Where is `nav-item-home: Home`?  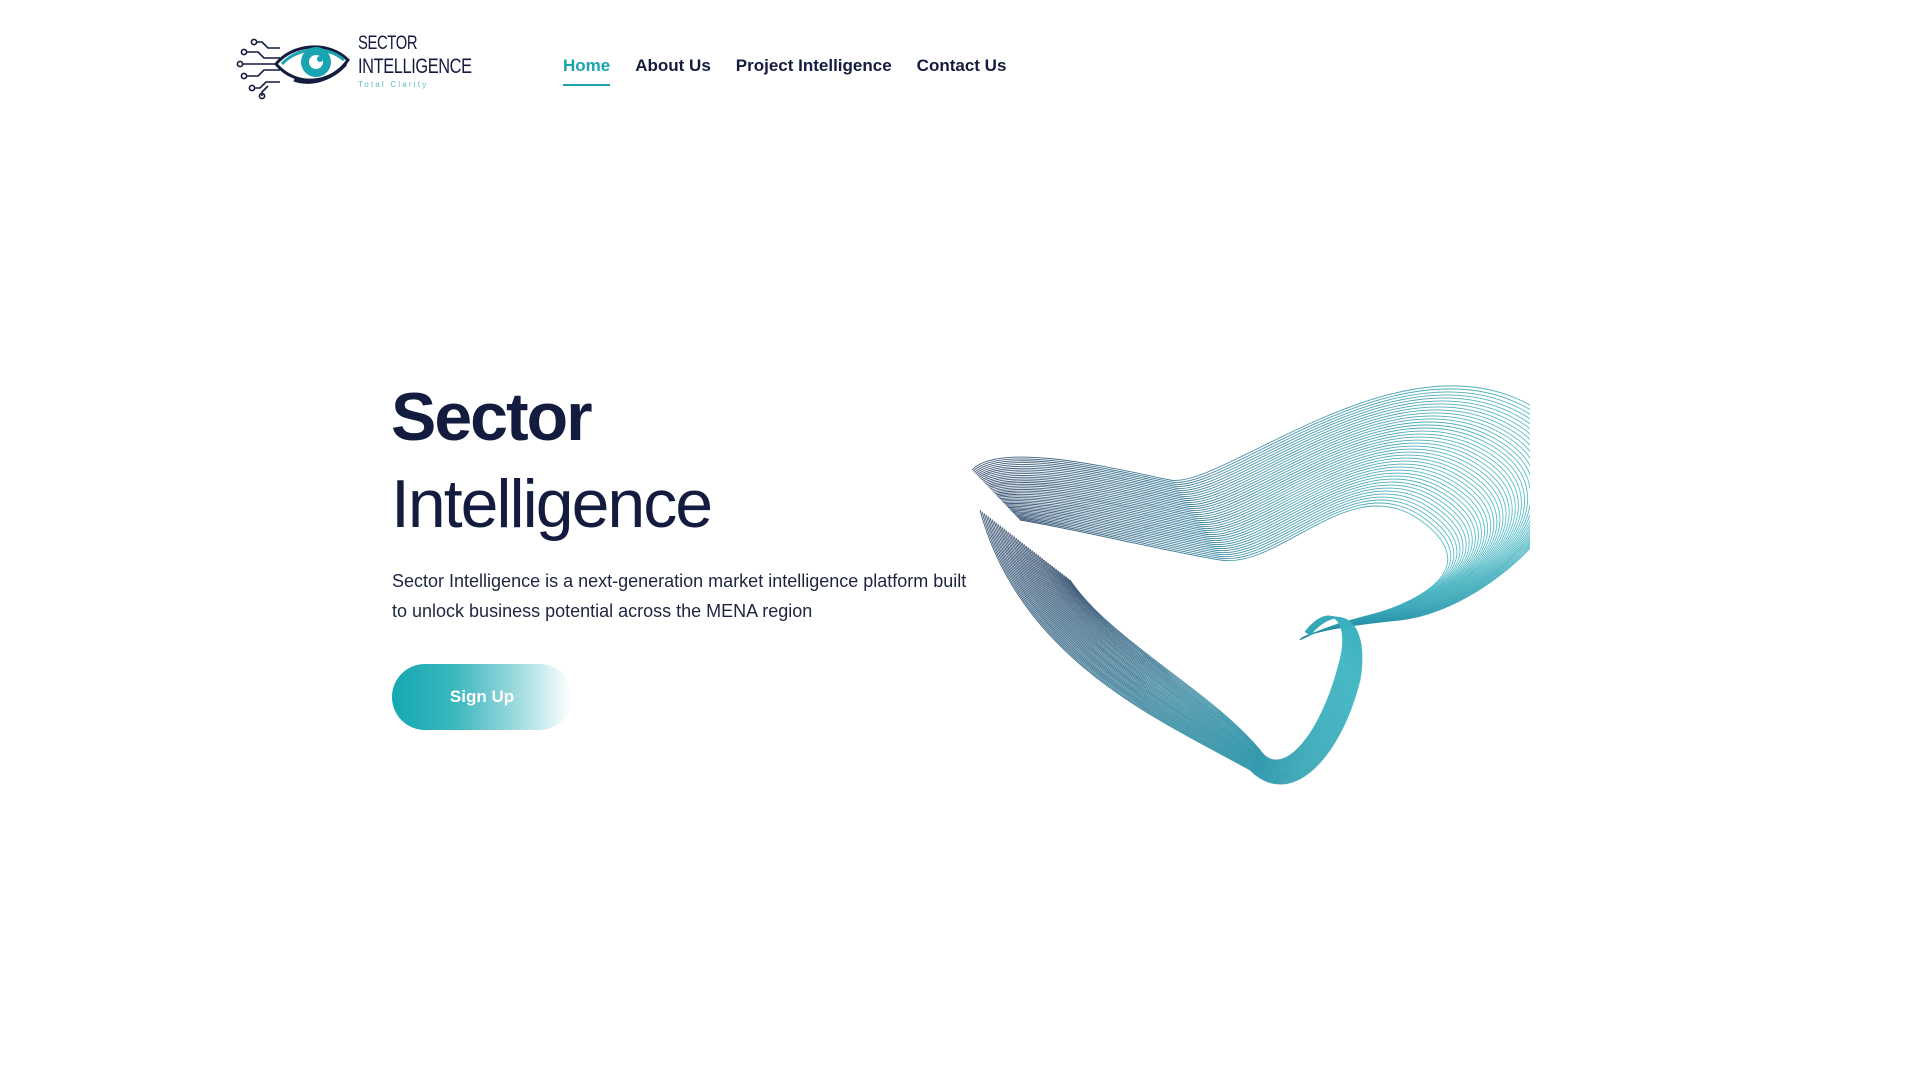
nav-item-home: Home is located at coordinates (587, 71).